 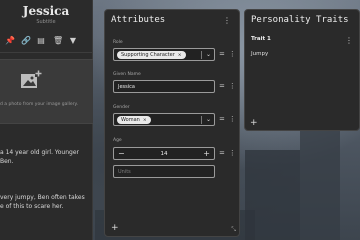 What do you see at coordinates (46, 91) in the screenshot?
I see `image-upload-area: d a photo from your image gallery.` at bounding box center [46, 91].